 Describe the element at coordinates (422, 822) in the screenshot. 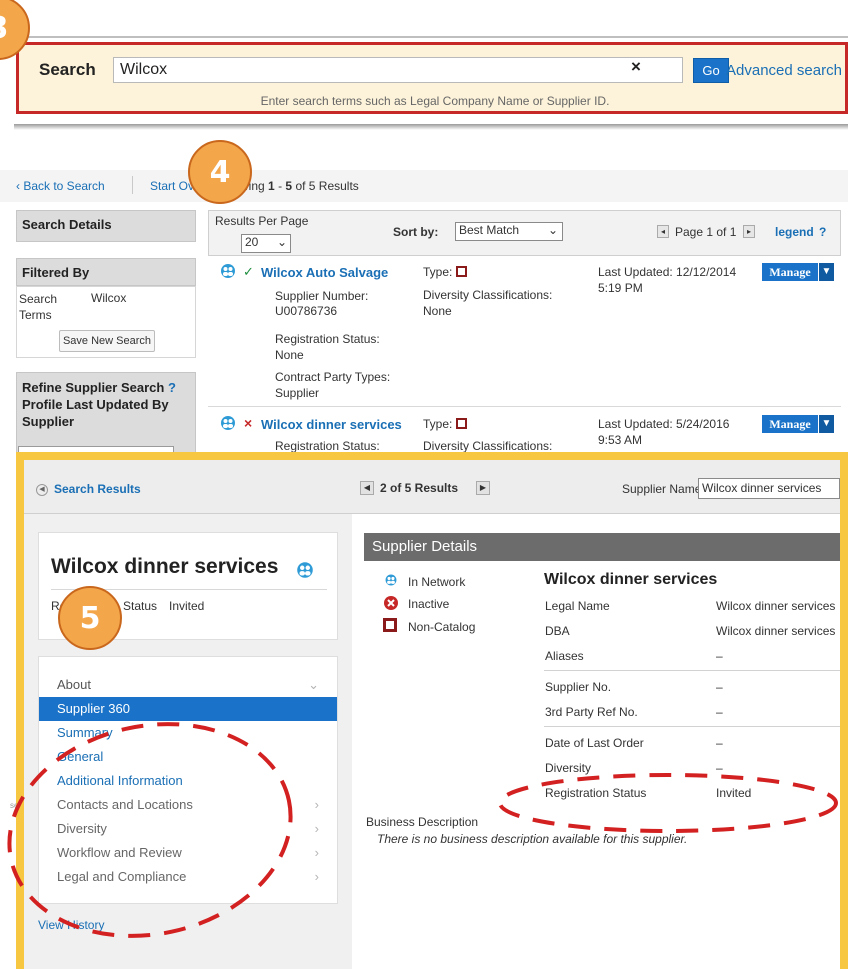

I see `business-description-label: Business Description` at that location.